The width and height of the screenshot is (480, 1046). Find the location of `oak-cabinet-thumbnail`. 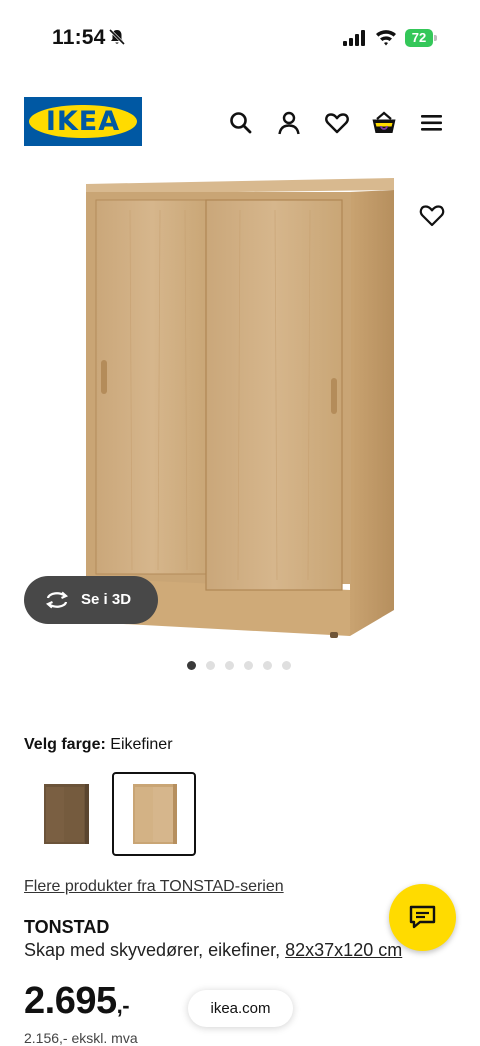

oak-cabinet-thumbnail is located at coordinates (155, 814).